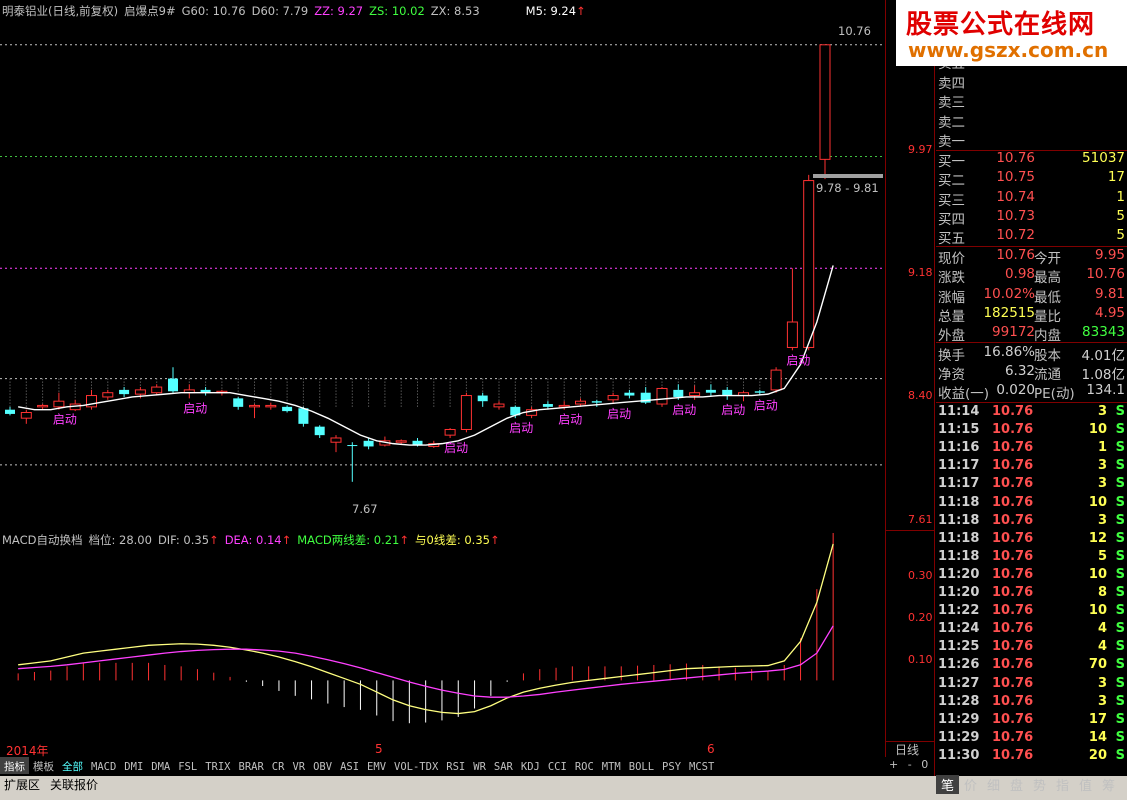 Image resolution: width=1127 pixels, height=800 pixels. What do you see at coordinates (910, 764) in the screenshot?
I see `zoom-out-button: -` at bounding box center [910, 764].